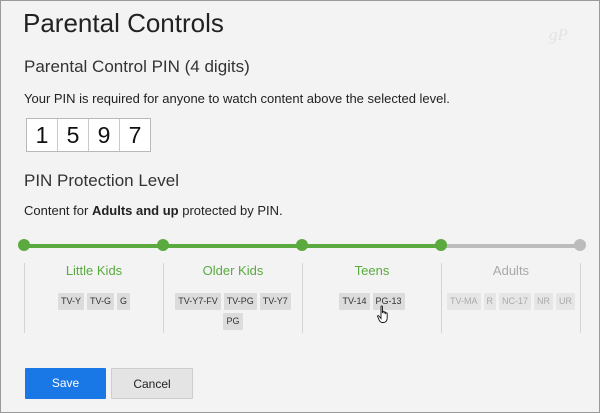  Describe the element at coordinates (354, 301) in the screenshot. I see `rating-badge: TV-14` at that location.